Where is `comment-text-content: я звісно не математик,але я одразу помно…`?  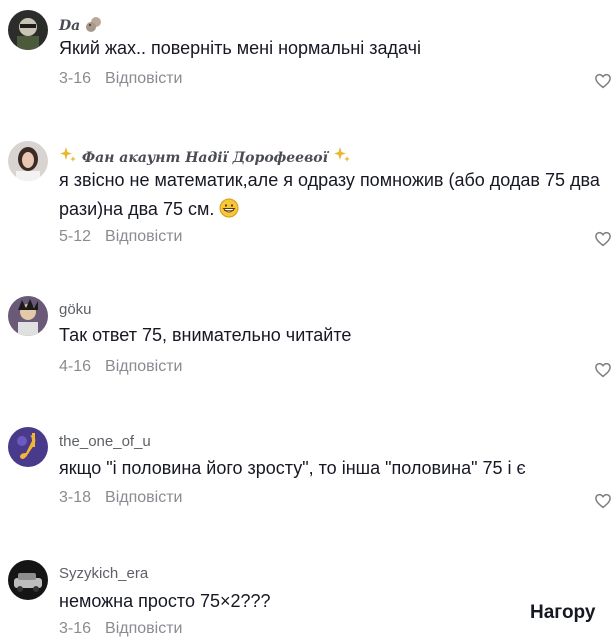 comment-text-content: я звісно не математик,але я одразу помно… is located at coordinates (329, 194).